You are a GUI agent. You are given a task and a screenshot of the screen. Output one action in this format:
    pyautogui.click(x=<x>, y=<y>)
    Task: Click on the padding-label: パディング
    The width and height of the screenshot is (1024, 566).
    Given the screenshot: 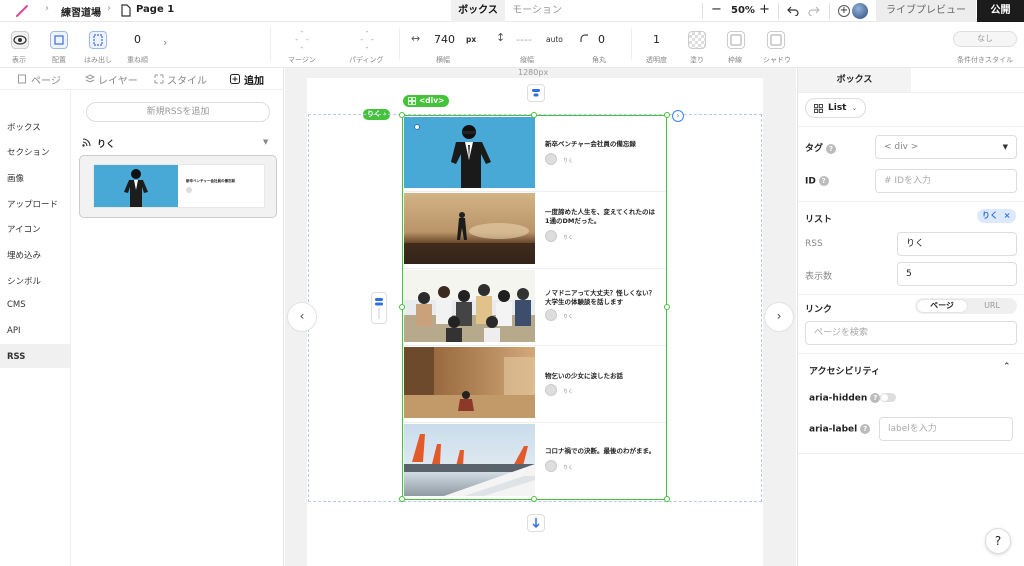 What is the action you would take?
    pyautogui.click(x=366, y=60)
    